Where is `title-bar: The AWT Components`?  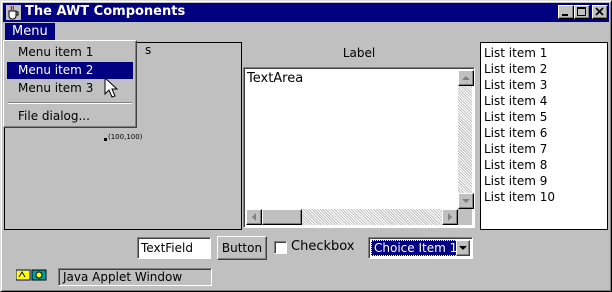 title-bar: The AWT Components is located at coordinates (306, 12).